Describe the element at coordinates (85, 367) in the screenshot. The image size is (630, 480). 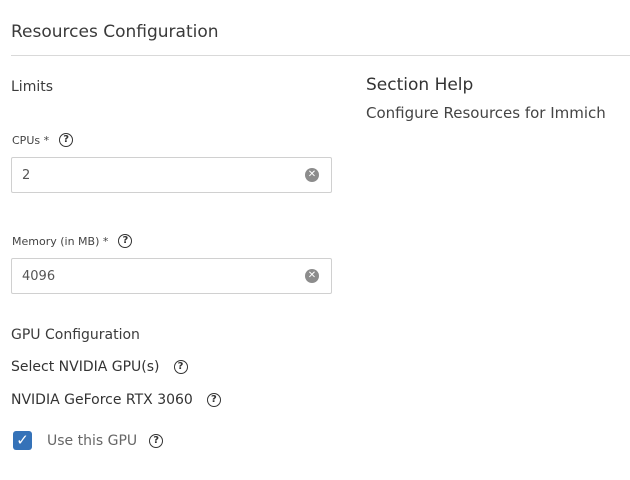
I see `gpu-select-label: Select NVIDIA GPU(s)` at that location.